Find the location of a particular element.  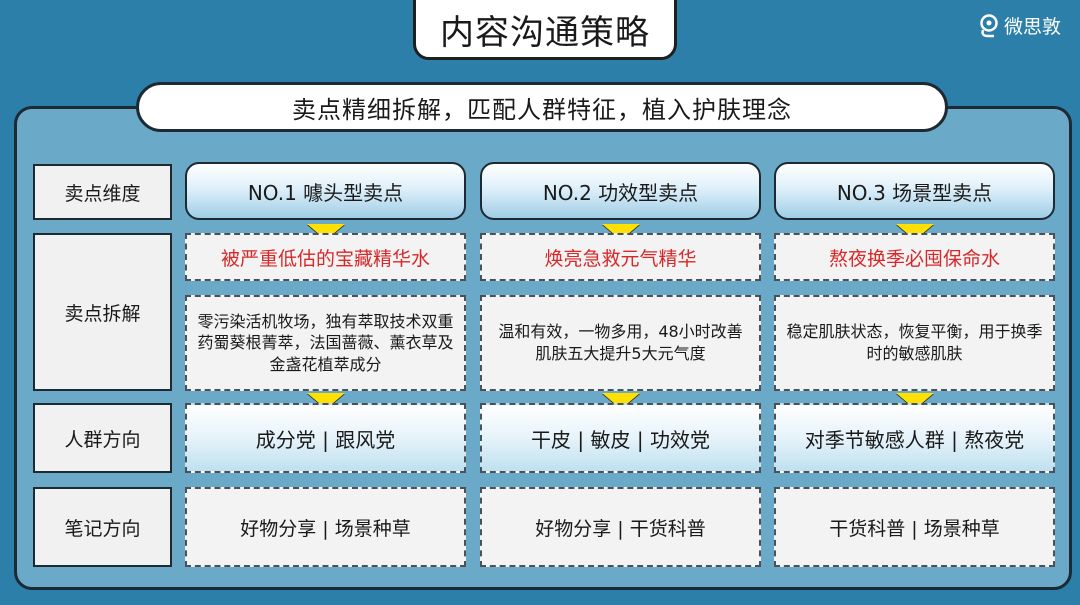

selling-point-headline-2: 焕亮急救元气精华 is located at coordinates (620, 257).